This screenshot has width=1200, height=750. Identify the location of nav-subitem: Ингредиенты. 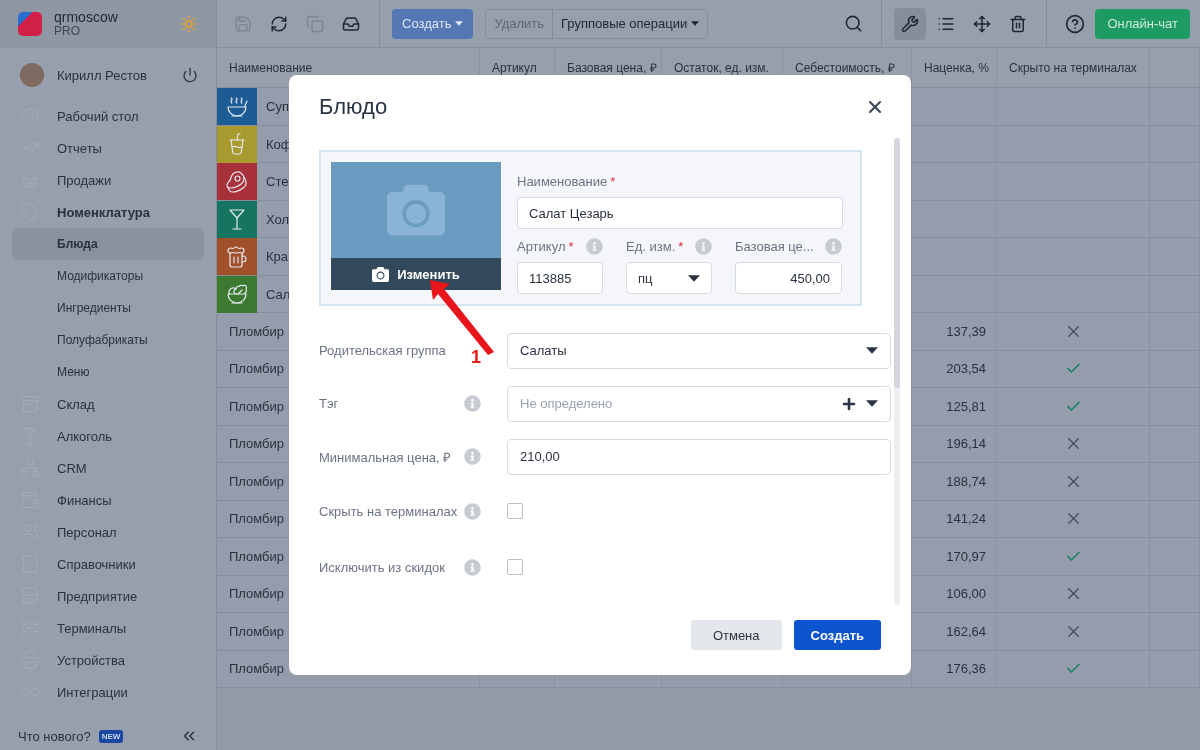
(108, 308).